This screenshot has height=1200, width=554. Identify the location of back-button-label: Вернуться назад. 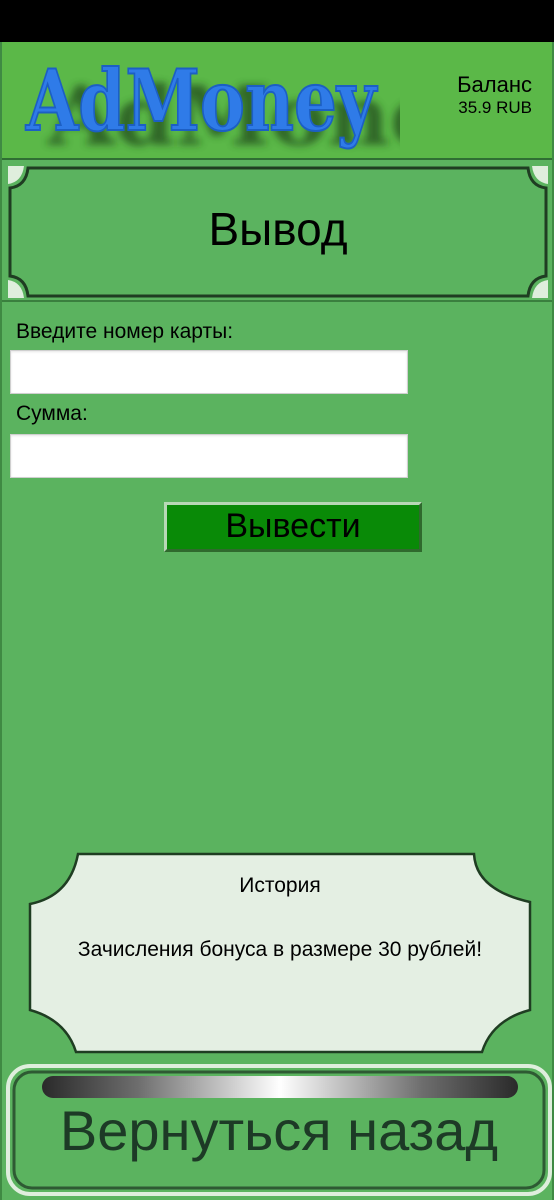
(279, 1130).